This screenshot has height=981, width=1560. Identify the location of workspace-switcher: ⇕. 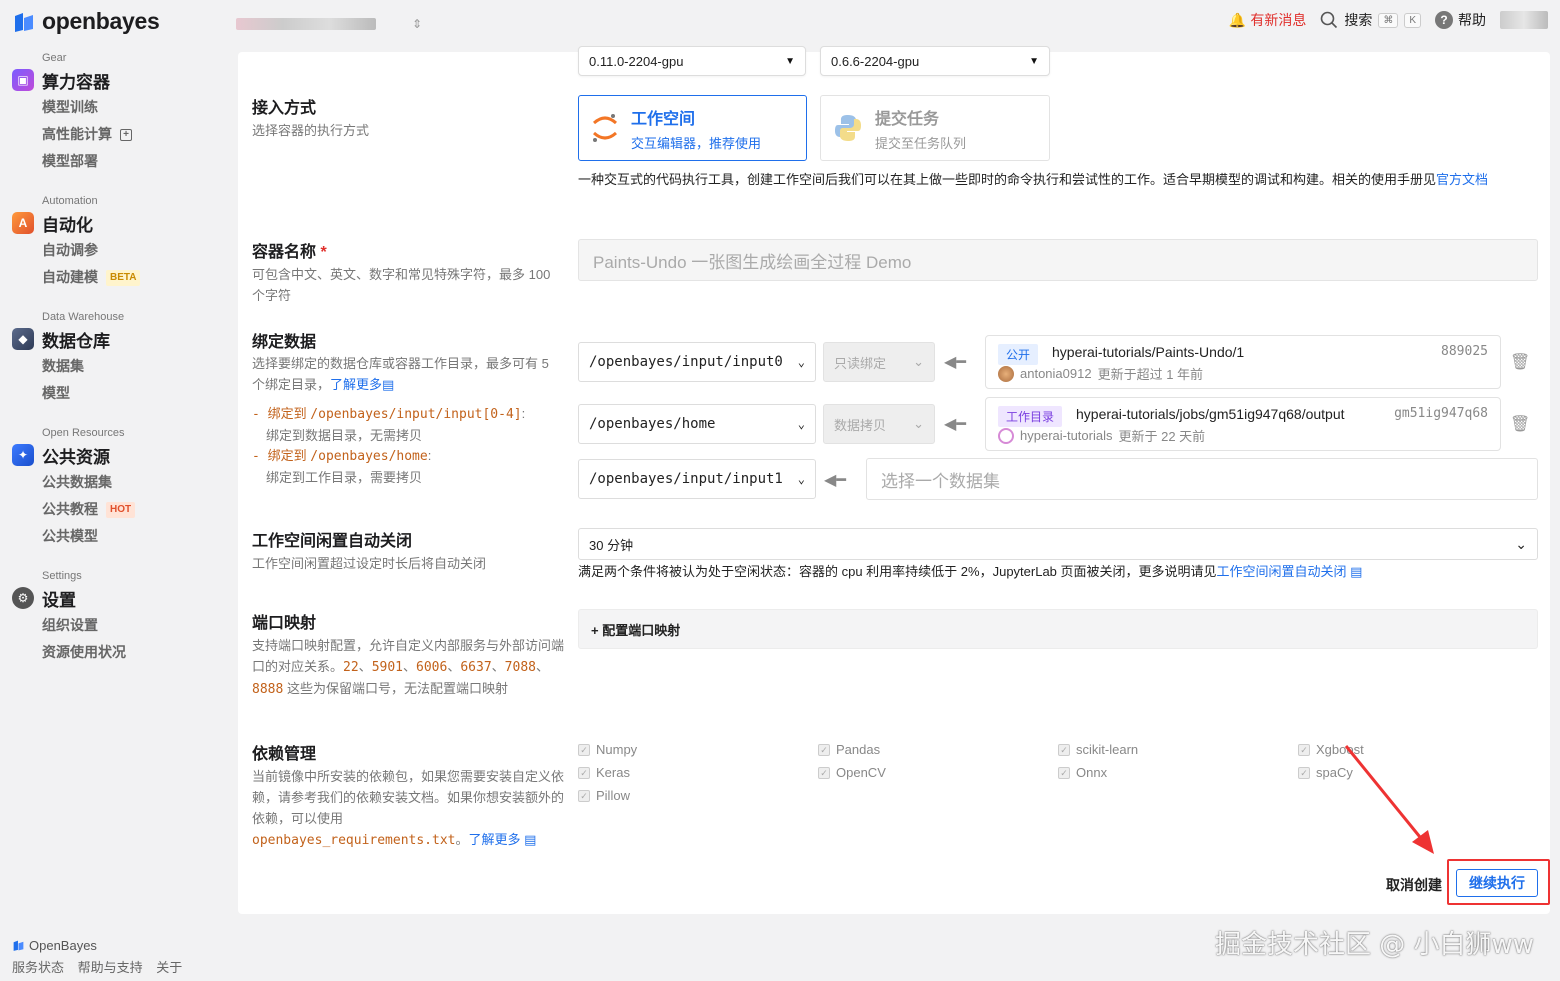
(331, 24).